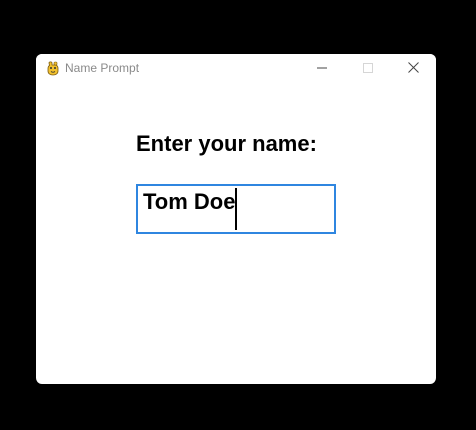  What do you see at coordinates (189, 201) in the screenshot?
I see `name-input-value: Tom Doe` at bounding box center [189, 201].